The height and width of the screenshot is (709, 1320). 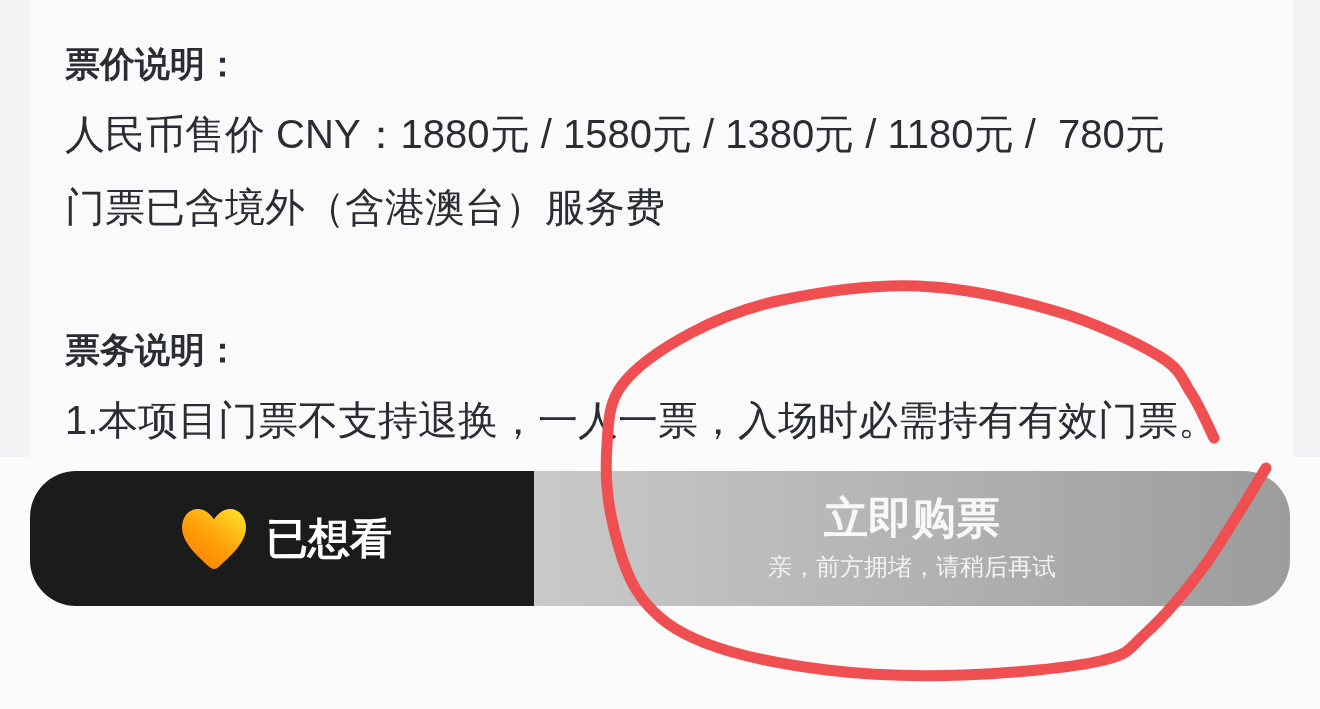 What do you see at coordinates (615, 134) in the screenshot?
I see `body-text: 人民币售价 CNY：1880元 / 1580元 / 1380元 / 1180元 / 780元` at bounding box center [615, 134].